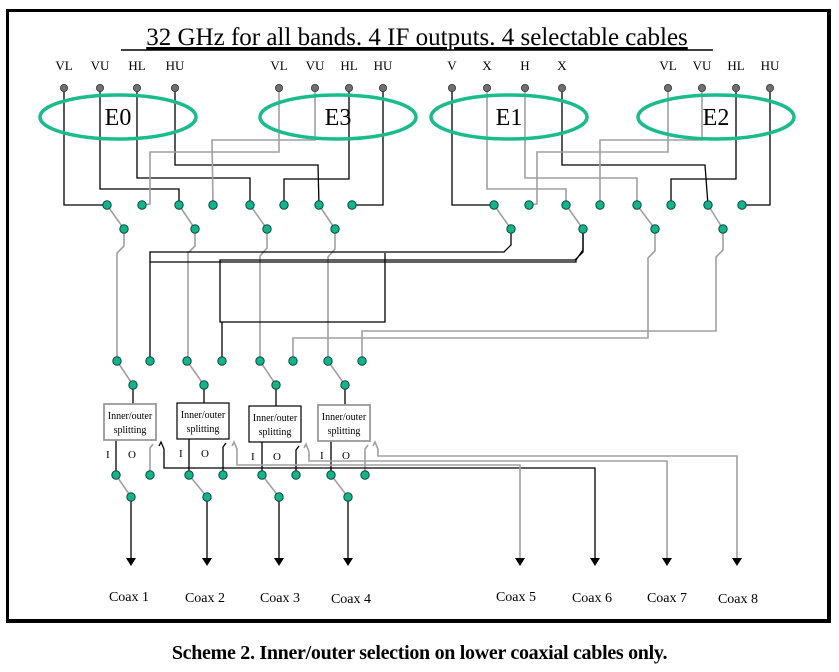 This screenshot has width=839, height=672. What do you see at coordinates (108, 455) in the screenshot?
I see `inner-port-label: I` at bounding box center [108, 455].